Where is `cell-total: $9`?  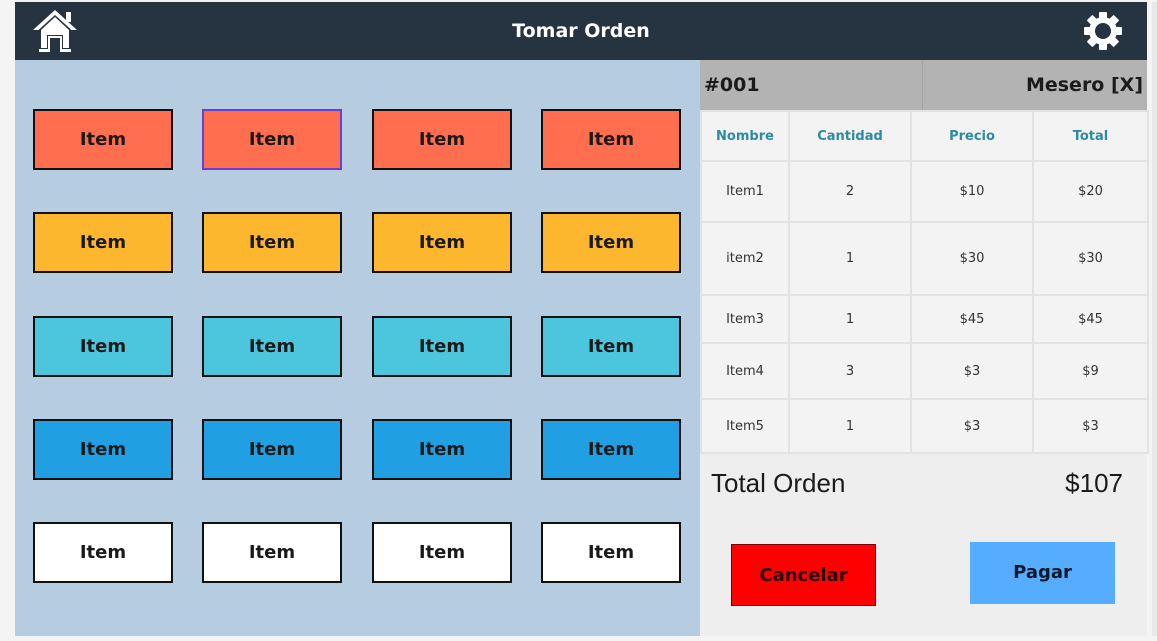
cell-total: $9 is located at coordinates (1090, 371).